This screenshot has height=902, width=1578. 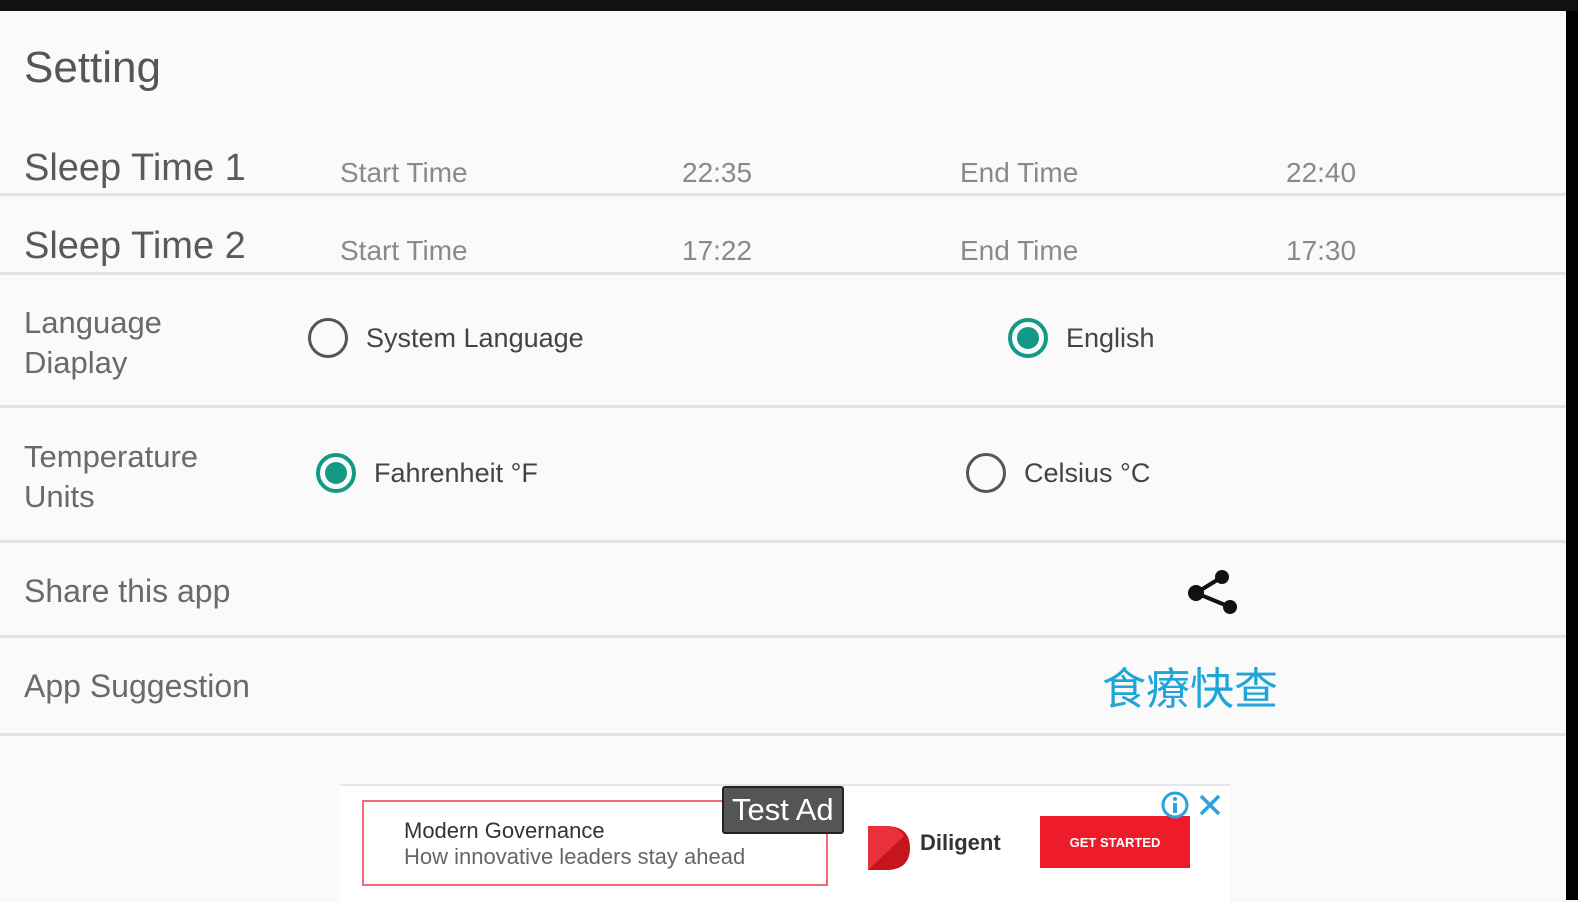 I want to click on language-label-line1: Language, so click(x=93, y=322).